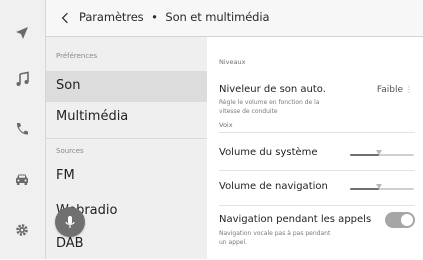 This screenshot has width=423, height=260. I want to click on back-chevron-icon, so click(65, 18).